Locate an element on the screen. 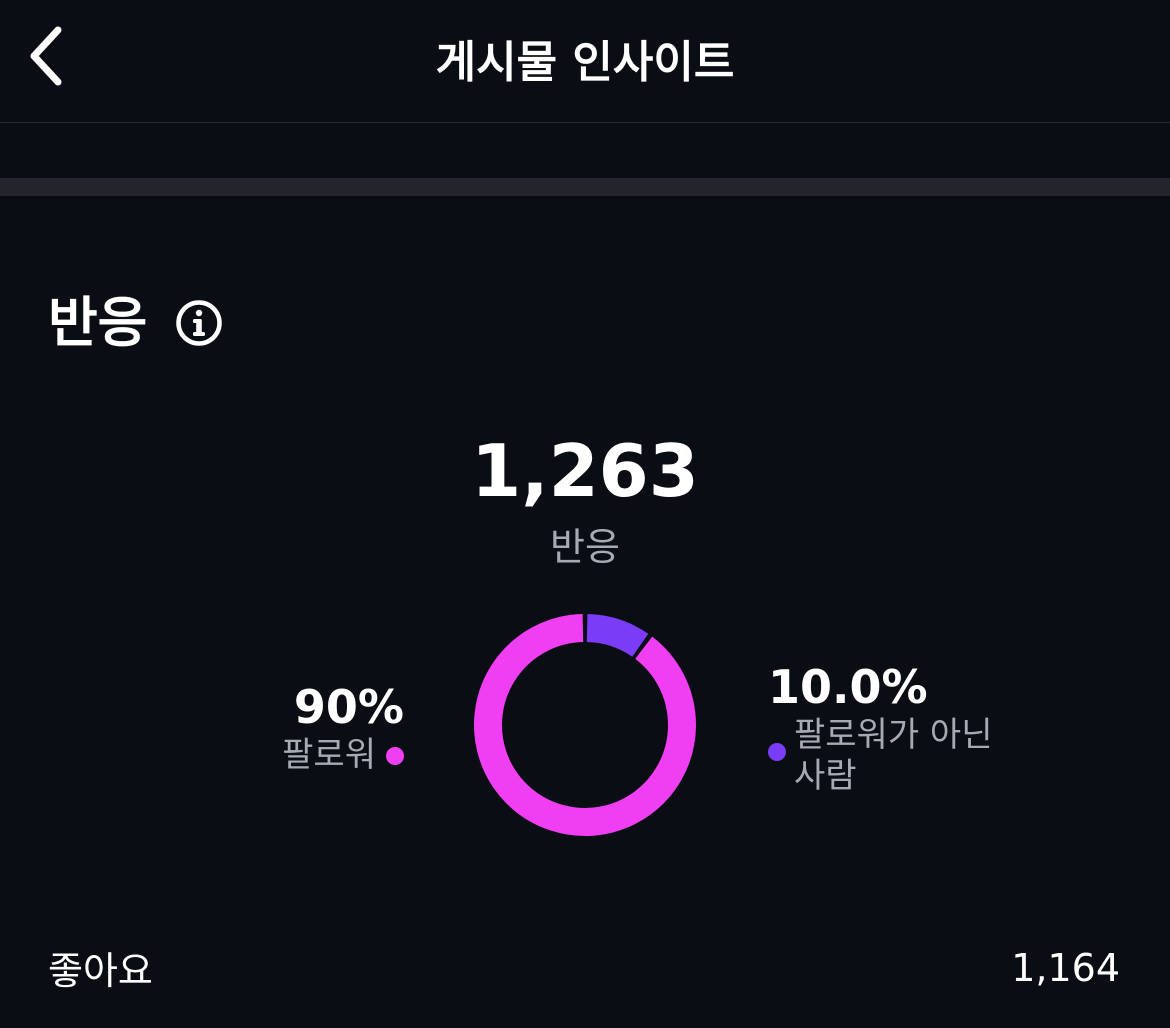 This screenshot has height=1028, width=1170. donut-segment-followers is located at coordinates (585, 725).